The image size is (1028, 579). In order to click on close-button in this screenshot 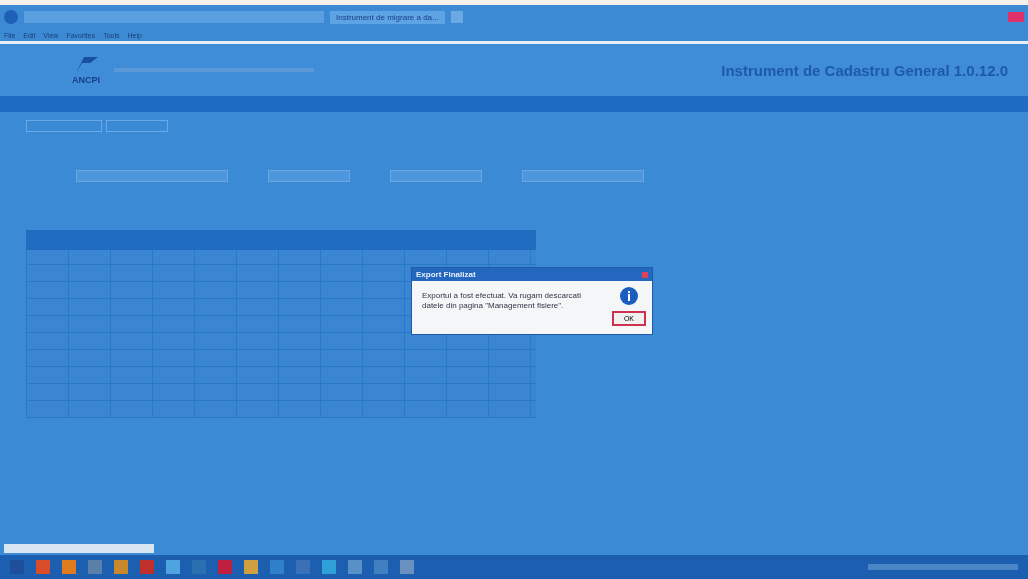, I will do `click(1016, 17)`.